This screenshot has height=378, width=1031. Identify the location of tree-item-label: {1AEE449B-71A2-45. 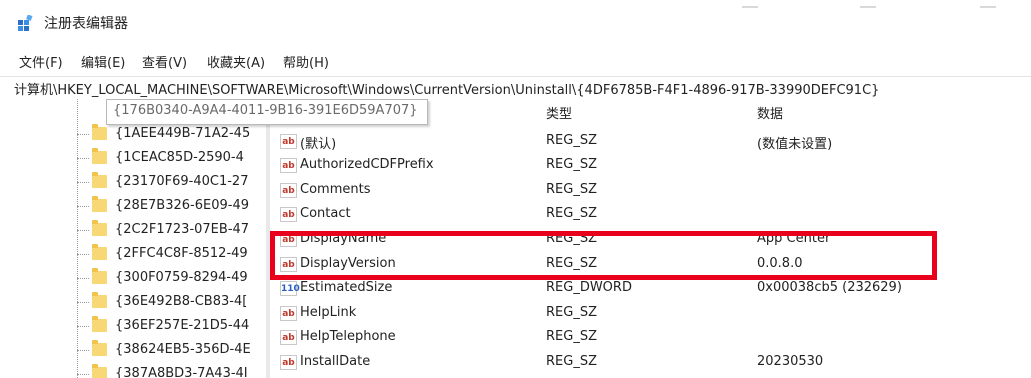
(183, 133).